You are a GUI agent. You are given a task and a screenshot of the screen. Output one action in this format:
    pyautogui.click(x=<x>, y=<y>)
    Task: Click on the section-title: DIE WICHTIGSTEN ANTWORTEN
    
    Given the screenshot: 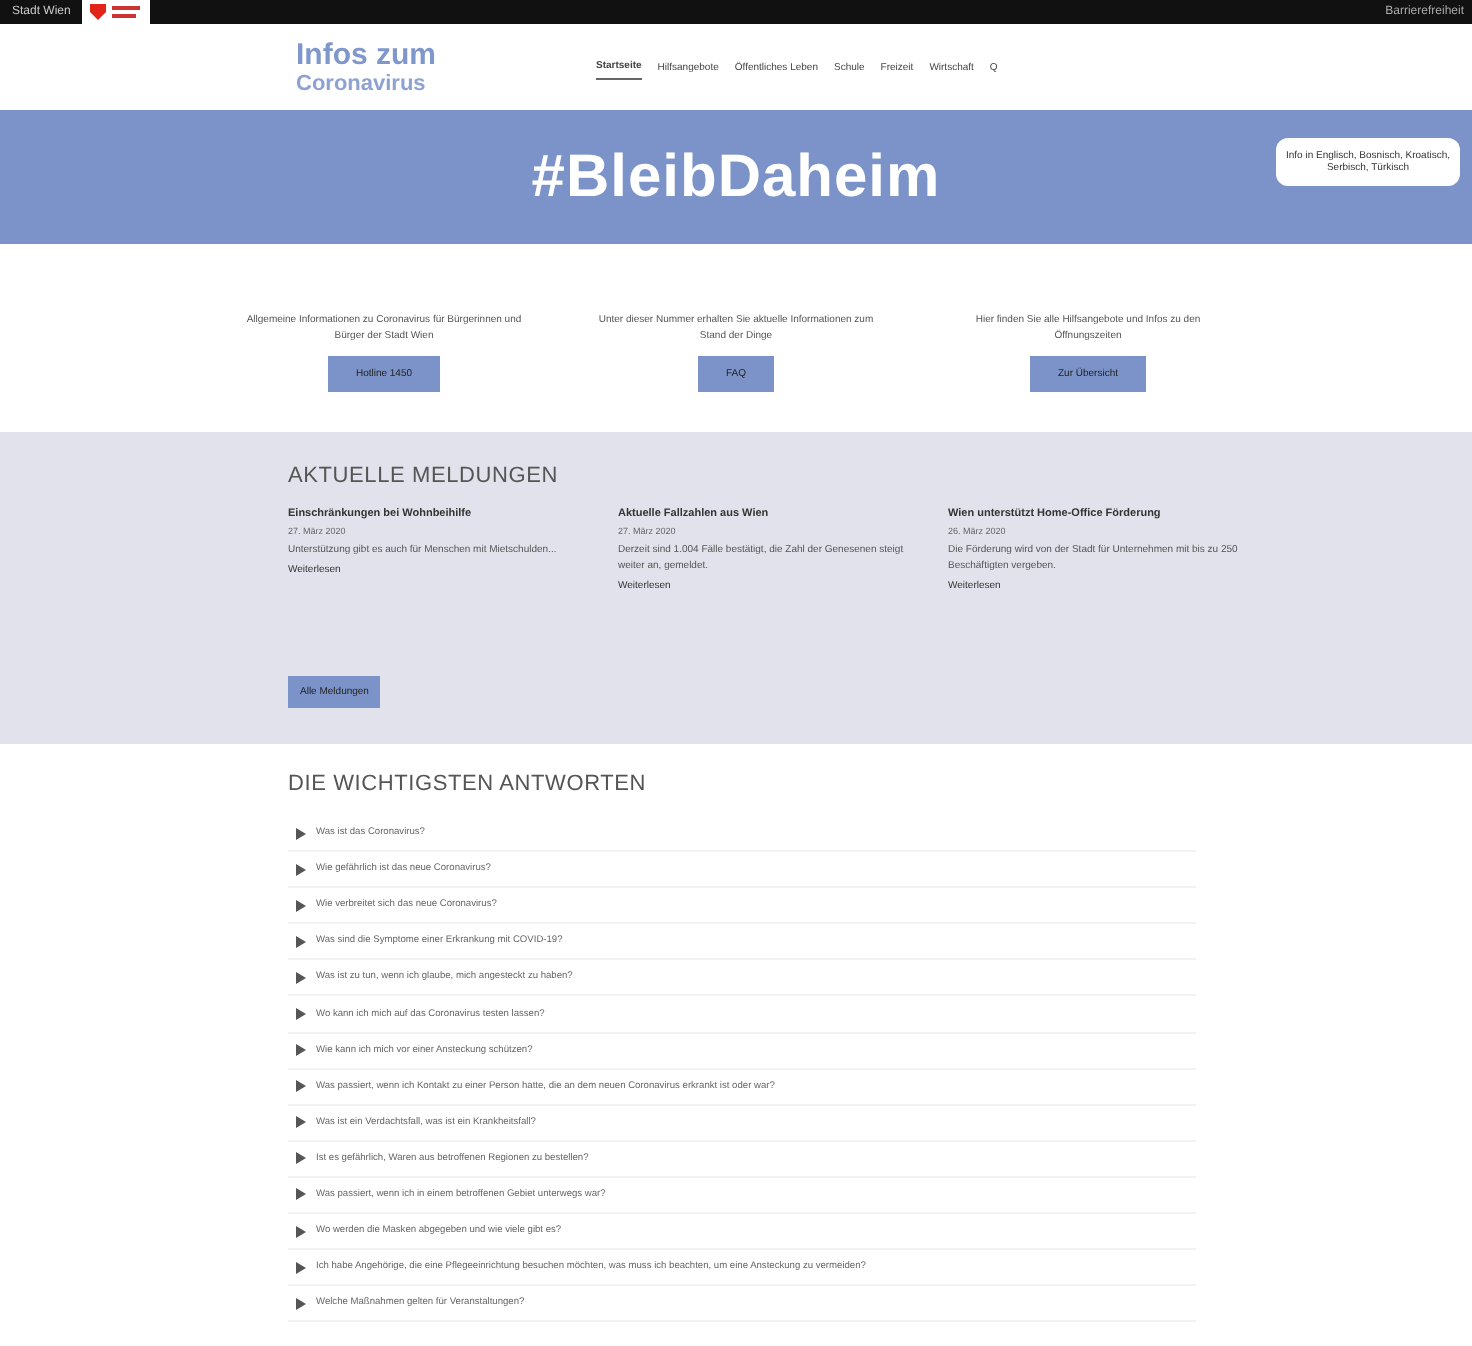 What is the action you would take?
    pyautogui.click(x=468, y=784)
    